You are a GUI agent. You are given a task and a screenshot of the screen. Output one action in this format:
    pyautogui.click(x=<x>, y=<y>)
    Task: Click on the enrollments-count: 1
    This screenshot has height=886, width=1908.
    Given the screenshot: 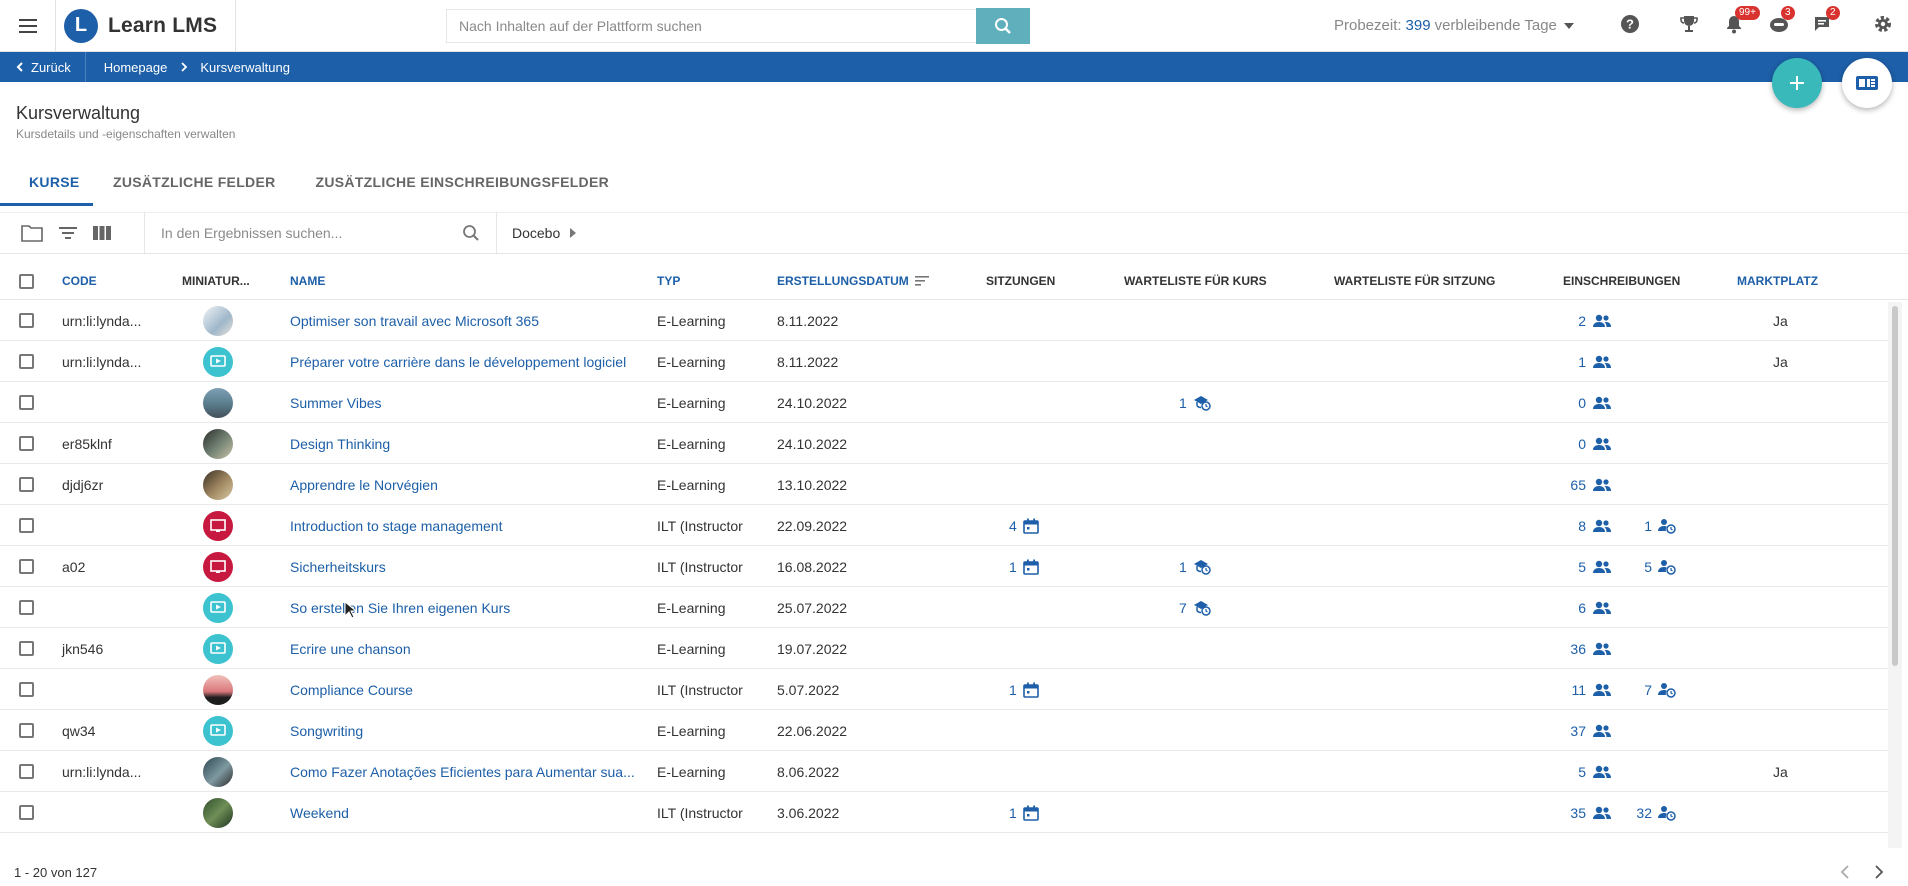 What is the action you would take?
    pyautogui.click(x=1595, y=361)
    